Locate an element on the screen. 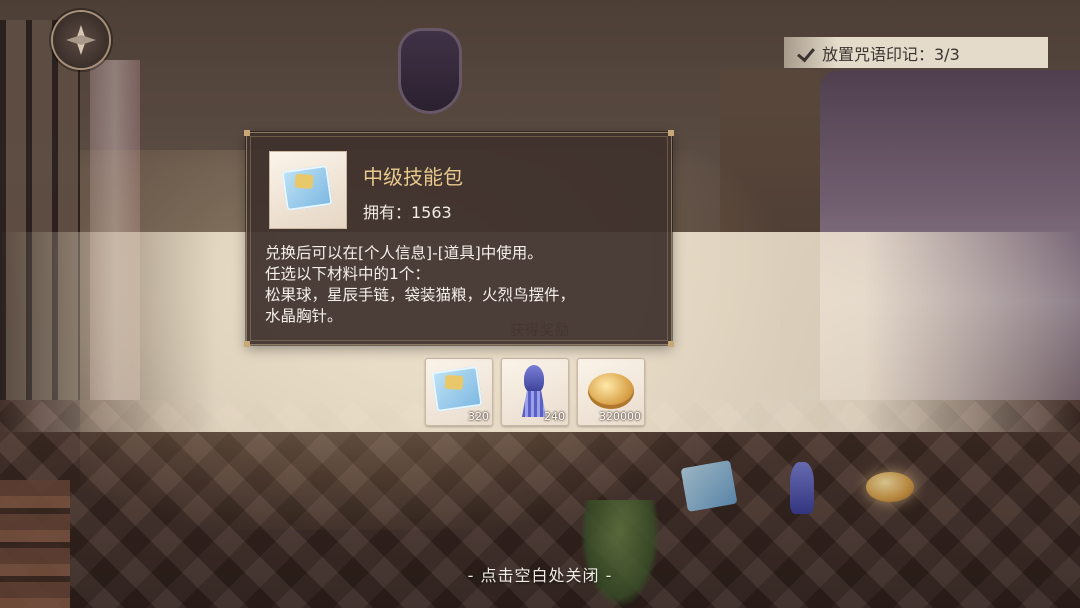 This screenshot has height=608, width=1080. reward-qty: 320 is located at coordinates (478, 416).